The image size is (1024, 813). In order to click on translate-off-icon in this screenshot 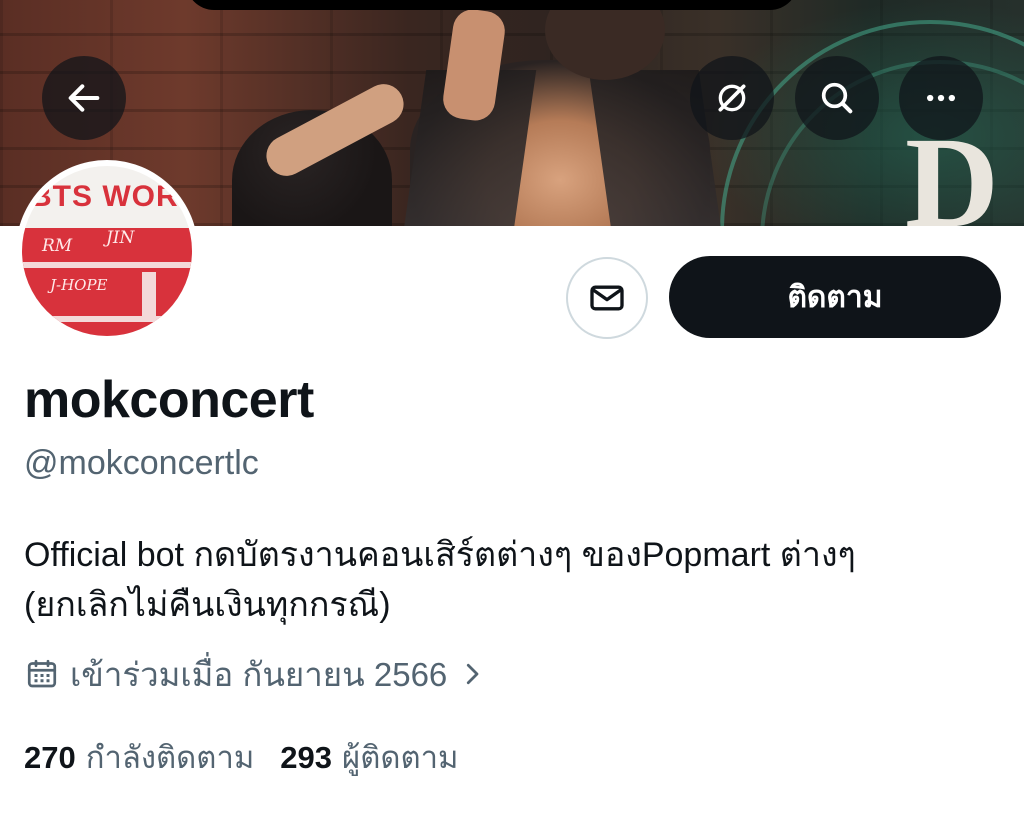, I will do `click(732, 98)`.